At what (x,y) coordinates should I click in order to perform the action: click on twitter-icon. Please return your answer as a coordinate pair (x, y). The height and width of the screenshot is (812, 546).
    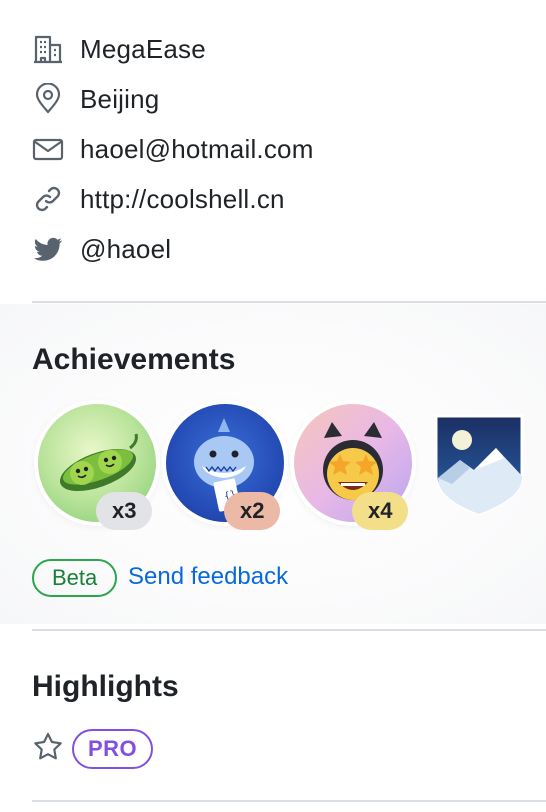
    Looking at the image, I should click on (48, 249).